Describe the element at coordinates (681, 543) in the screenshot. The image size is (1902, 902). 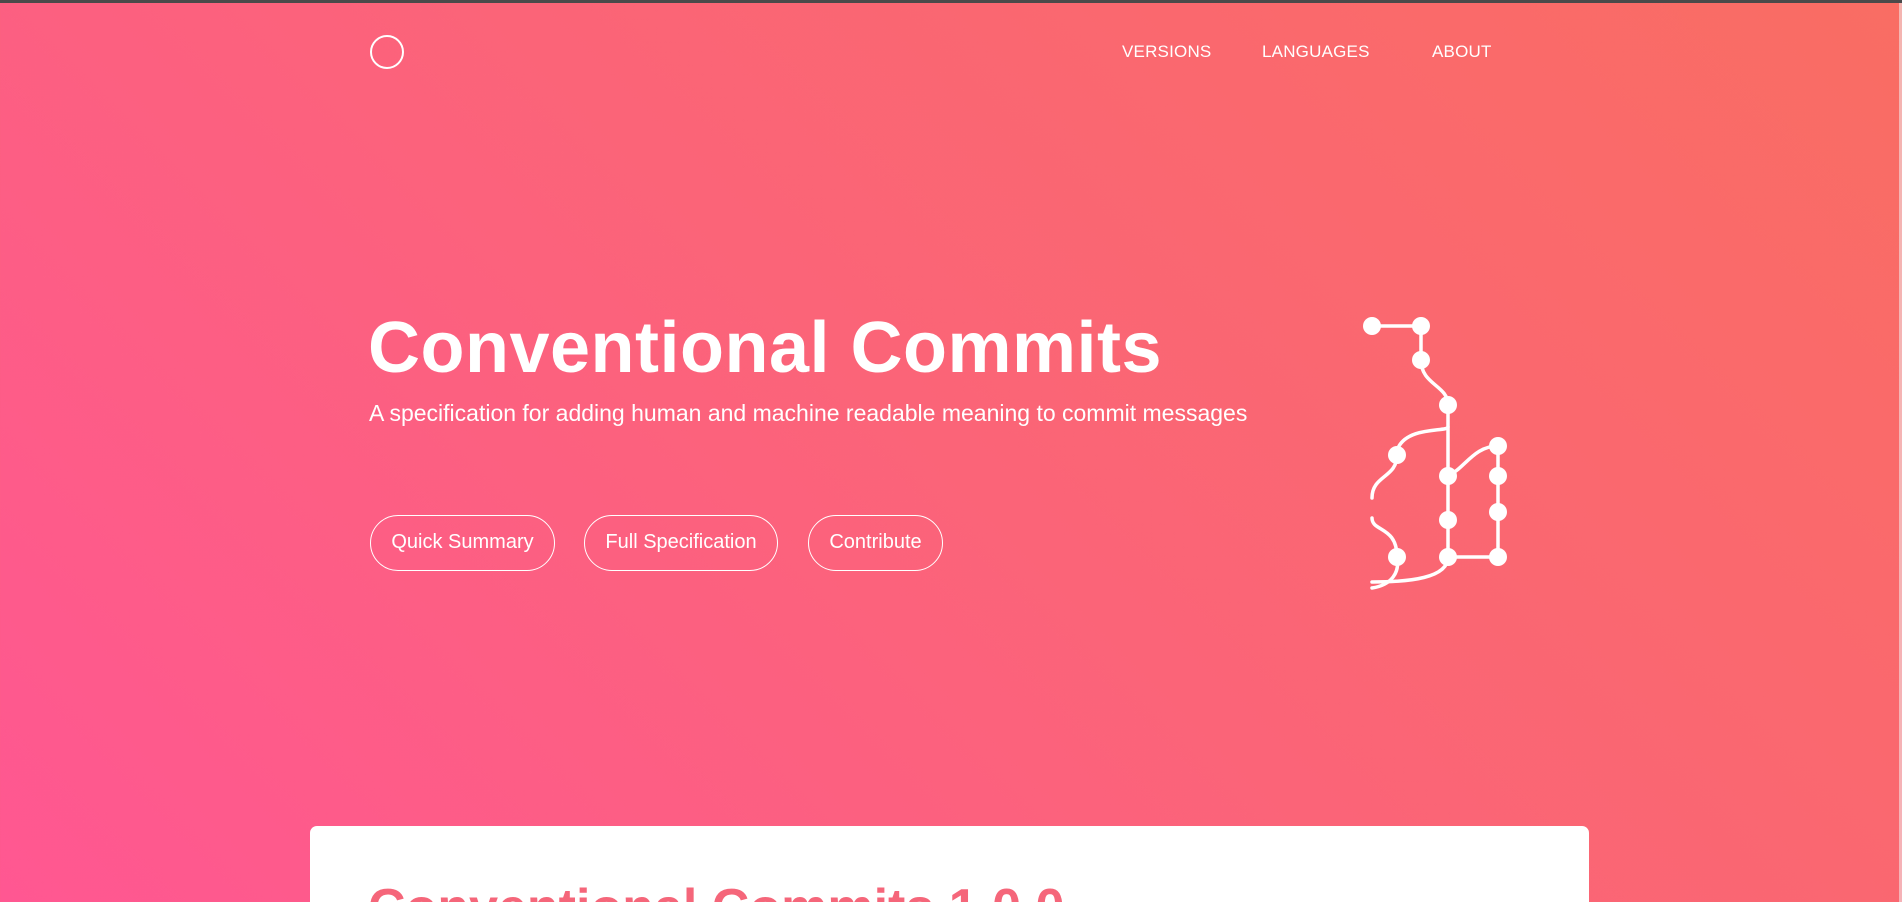
I see `full-specification-button: Full Specification` at that location.